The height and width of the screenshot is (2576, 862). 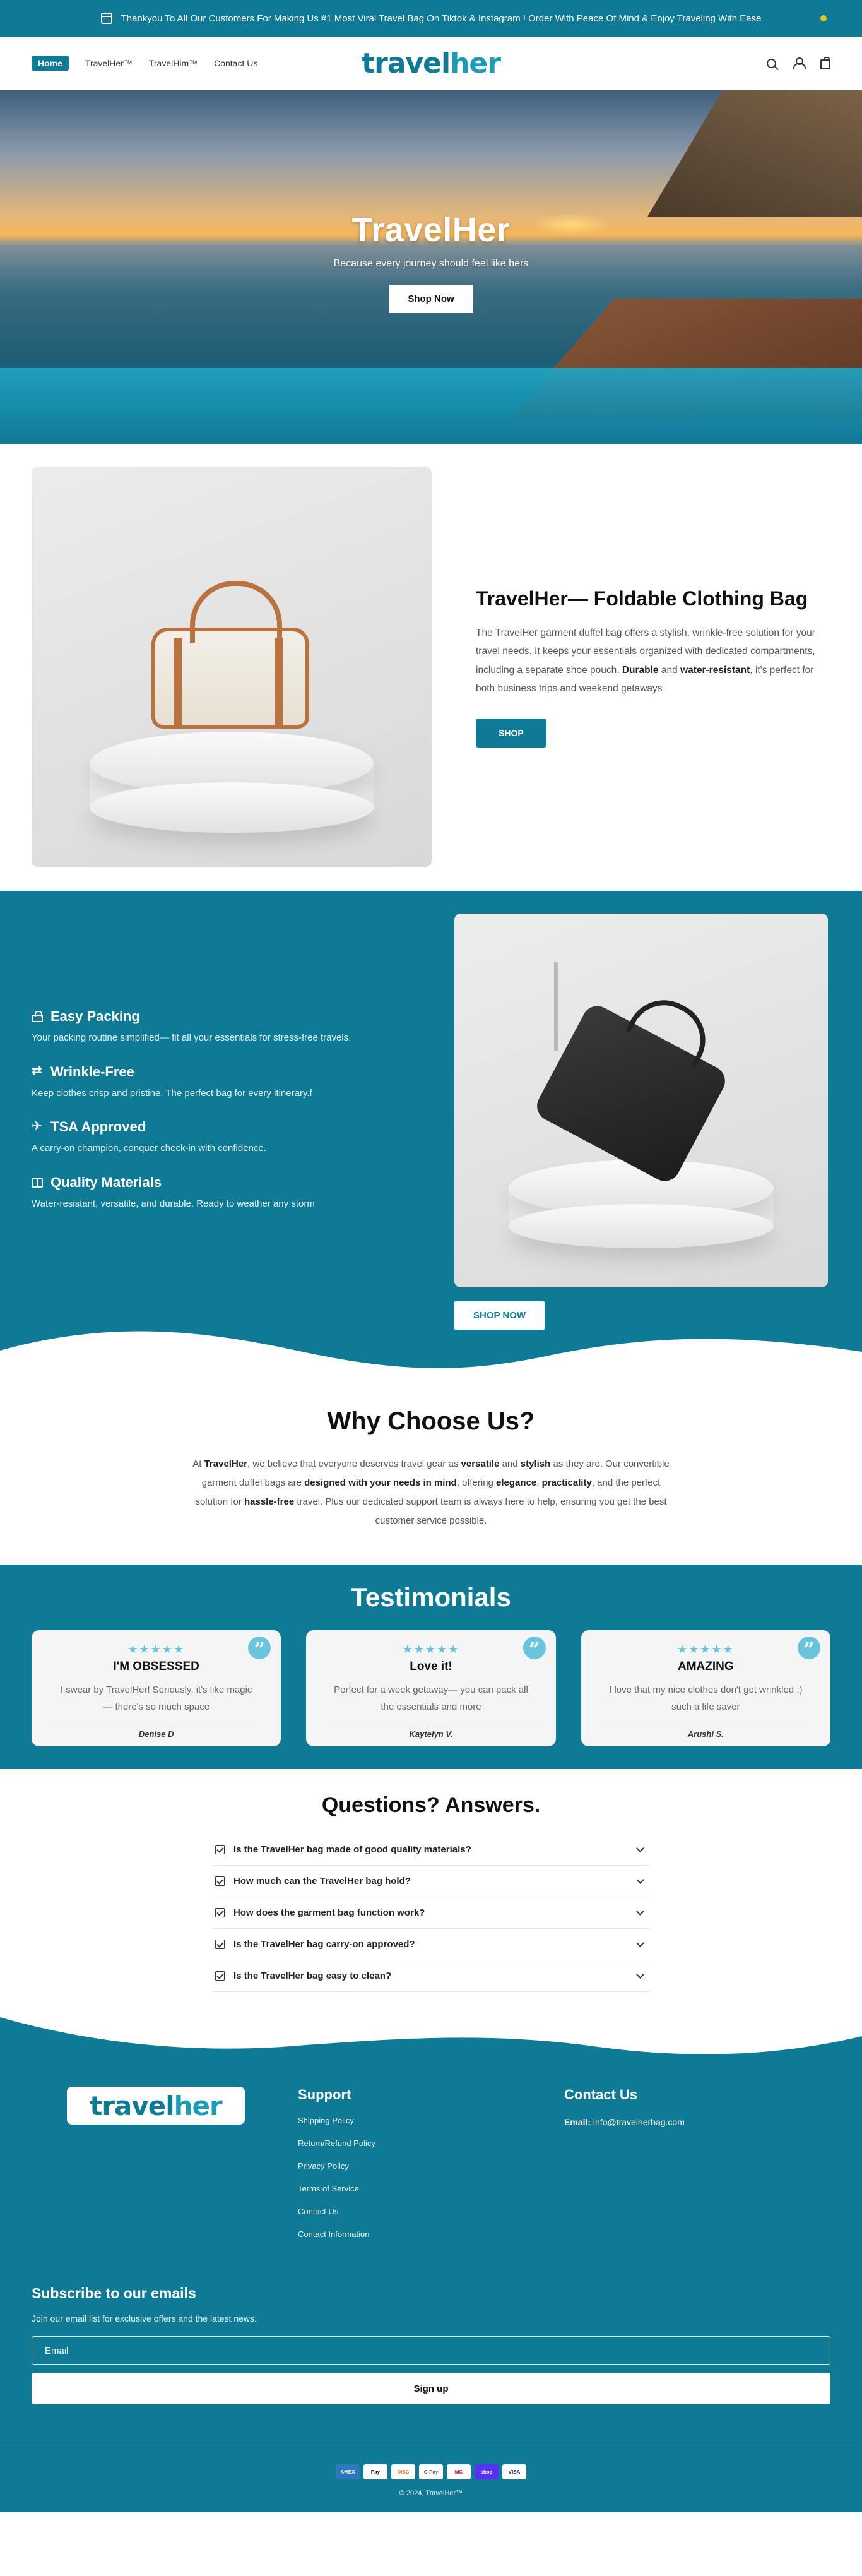 What do you see at coordinates (431, 2188) in the screenshot?
I see `footer-link-terms: Terms of Service` at bounding box center [431, 2188].